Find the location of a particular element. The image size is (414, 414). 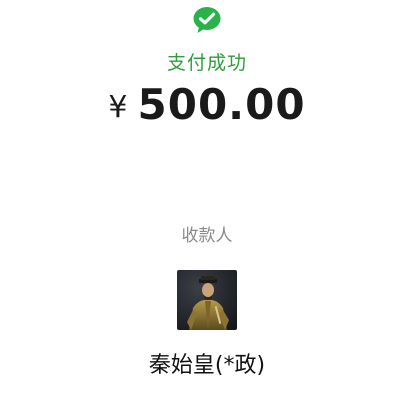

amount-value: 500.00 is located at coordinates (221, 104).